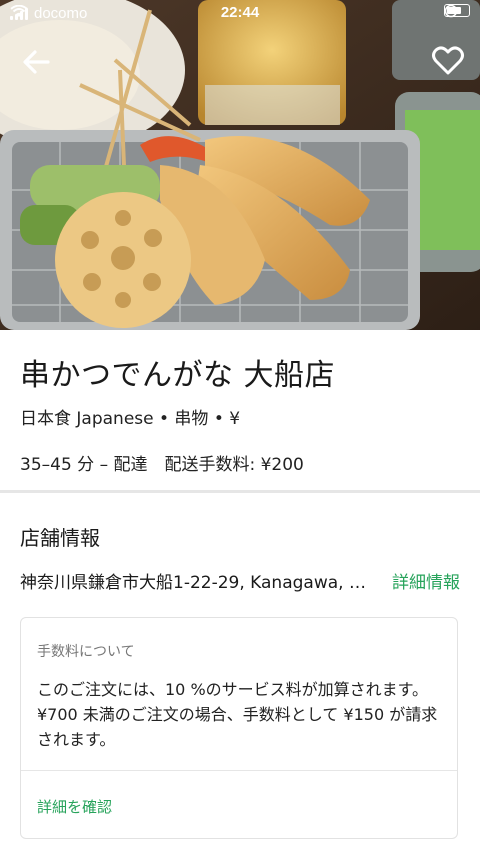 This screenshot has height=853, width=480. I want to click on status-right, so click(457, 11).